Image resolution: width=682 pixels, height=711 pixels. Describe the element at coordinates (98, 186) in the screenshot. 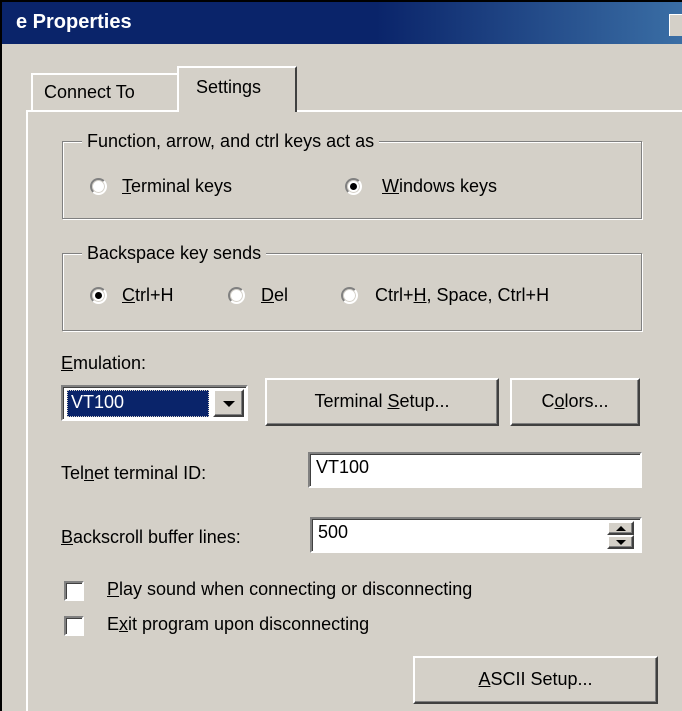

I see `terminal-keys-radio` at that location.